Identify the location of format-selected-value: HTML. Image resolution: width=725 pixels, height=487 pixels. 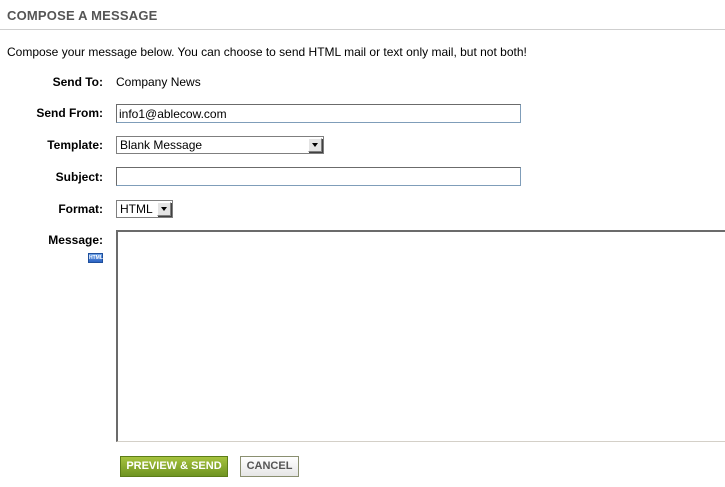
(136, 209).